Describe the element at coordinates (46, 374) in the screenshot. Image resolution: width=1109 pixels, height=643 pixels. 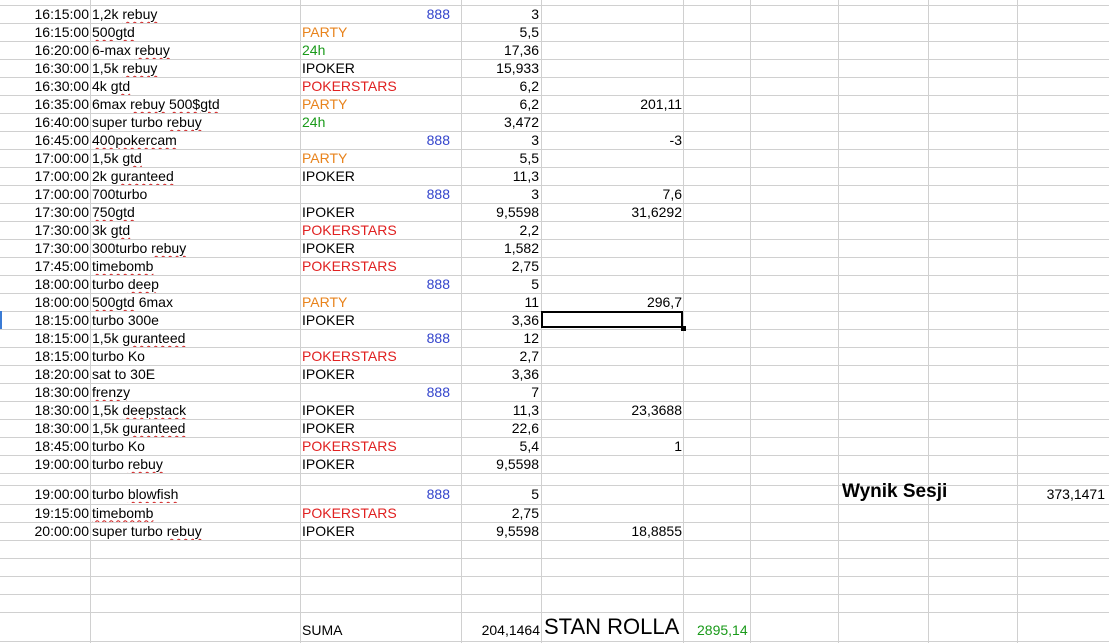
I see `time-cell: 18:20:00` at that location.